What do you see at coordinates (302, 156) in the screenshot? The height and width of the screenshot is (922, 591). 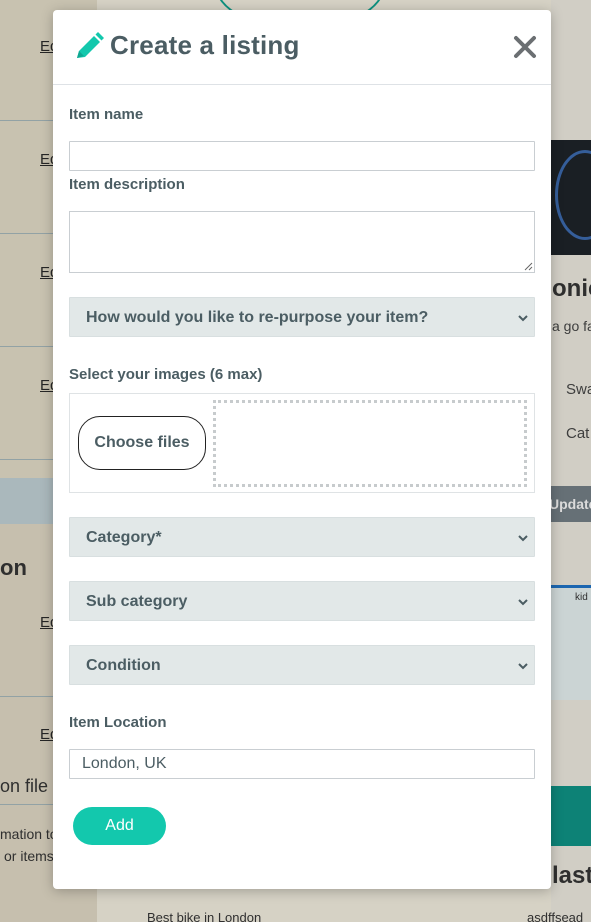 I see `item-name-input` at bounding box center [302, 156].